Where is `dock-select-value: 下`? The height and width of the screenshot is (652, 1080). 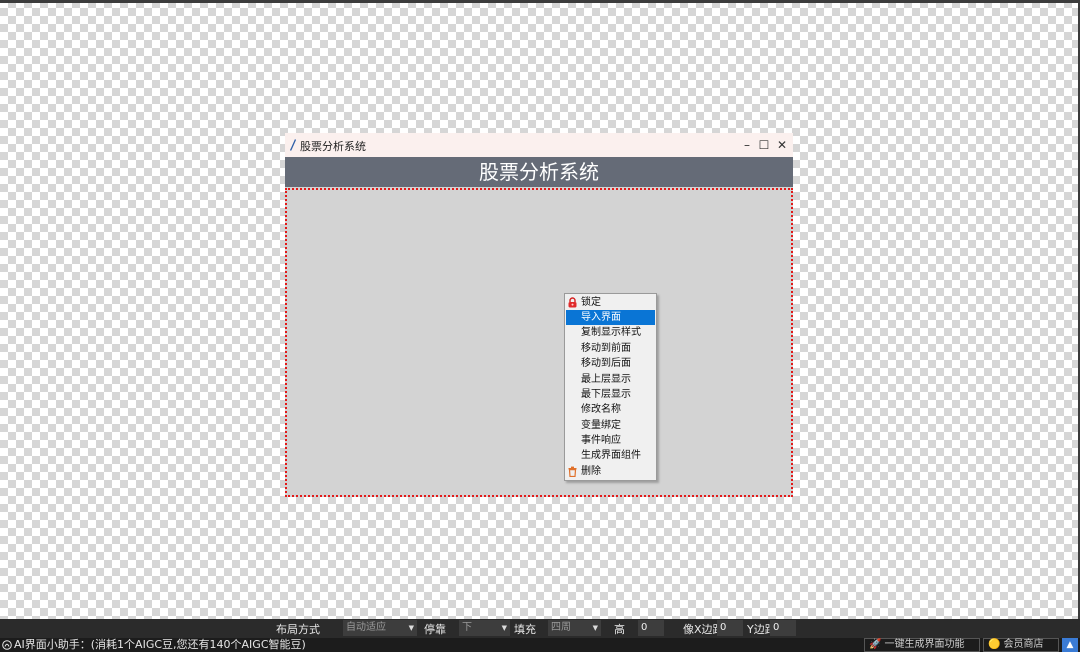 dock-select-value: 下 is located at coordinates (467, 627).